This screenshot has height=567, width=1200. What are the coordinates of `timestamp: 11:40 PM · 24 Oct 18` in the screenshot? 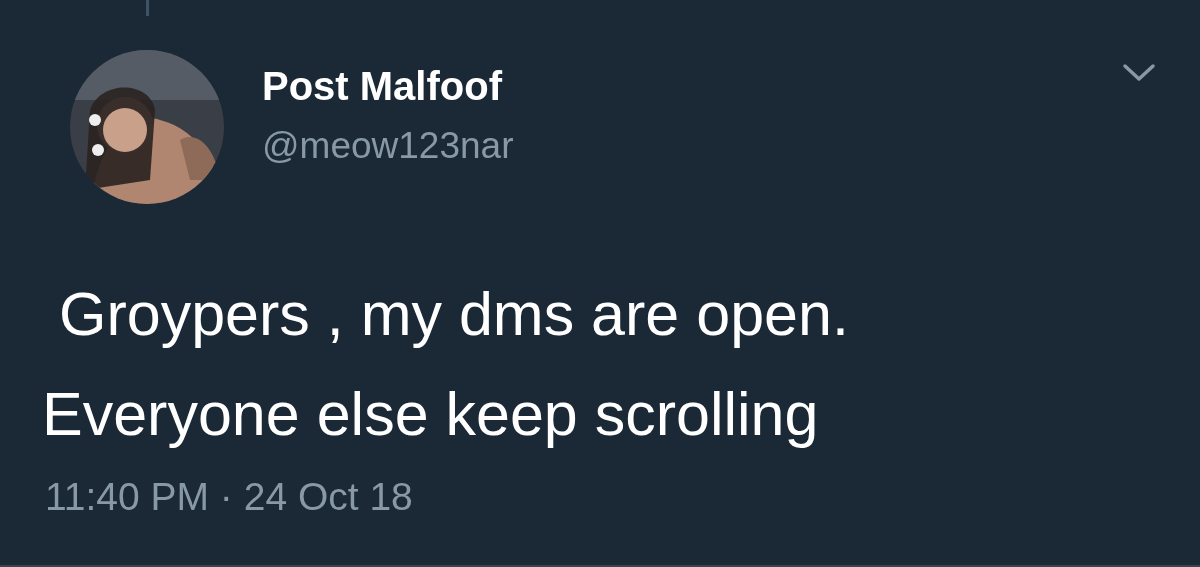 It's located at (622, 497).